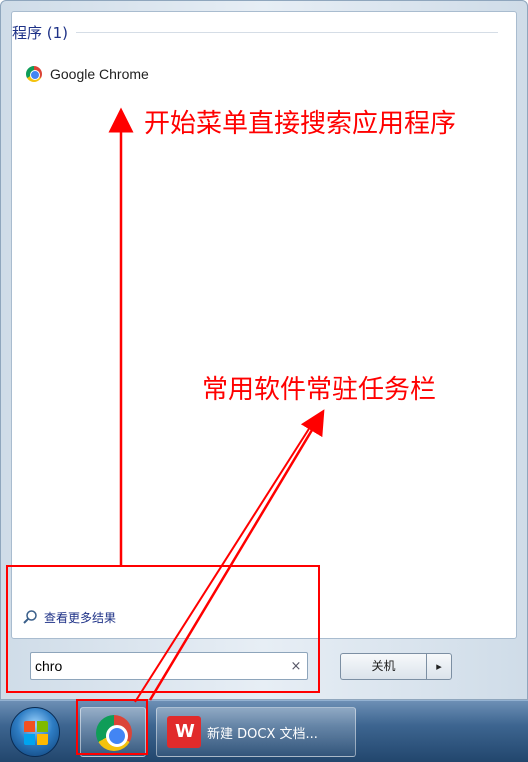  I want to click on windows-logo-icon, so click(36, 733).